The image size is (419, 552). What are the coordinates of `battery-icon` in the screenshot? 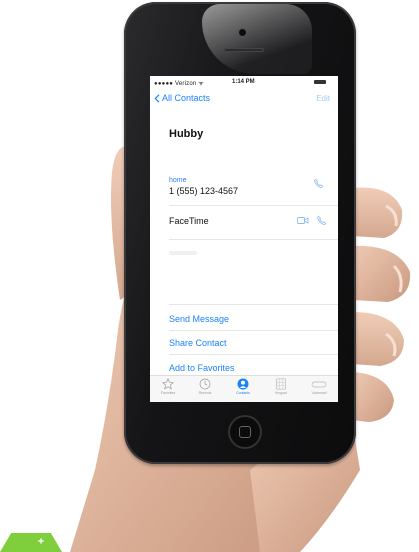 It's located at (320, 82).